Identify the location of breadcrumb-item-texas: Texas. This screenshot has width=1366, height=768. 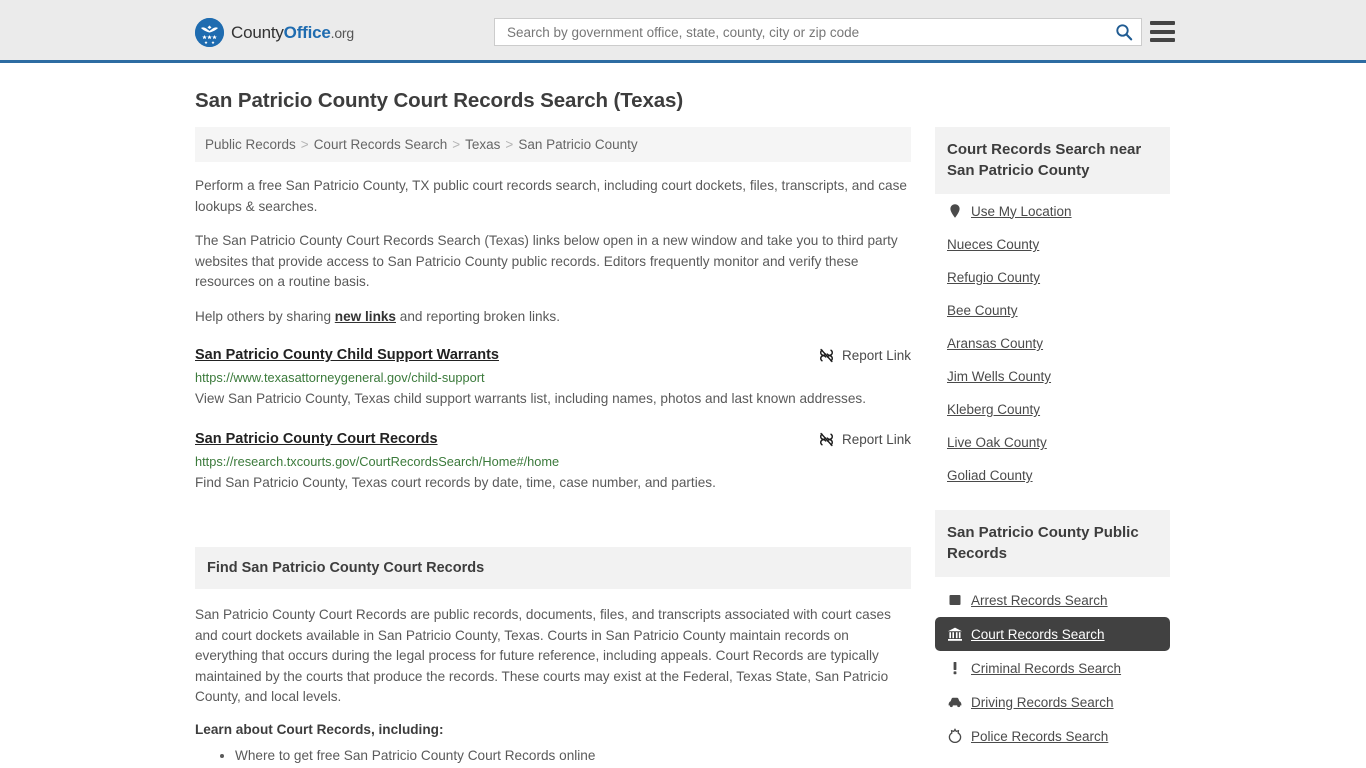
(482, 144).